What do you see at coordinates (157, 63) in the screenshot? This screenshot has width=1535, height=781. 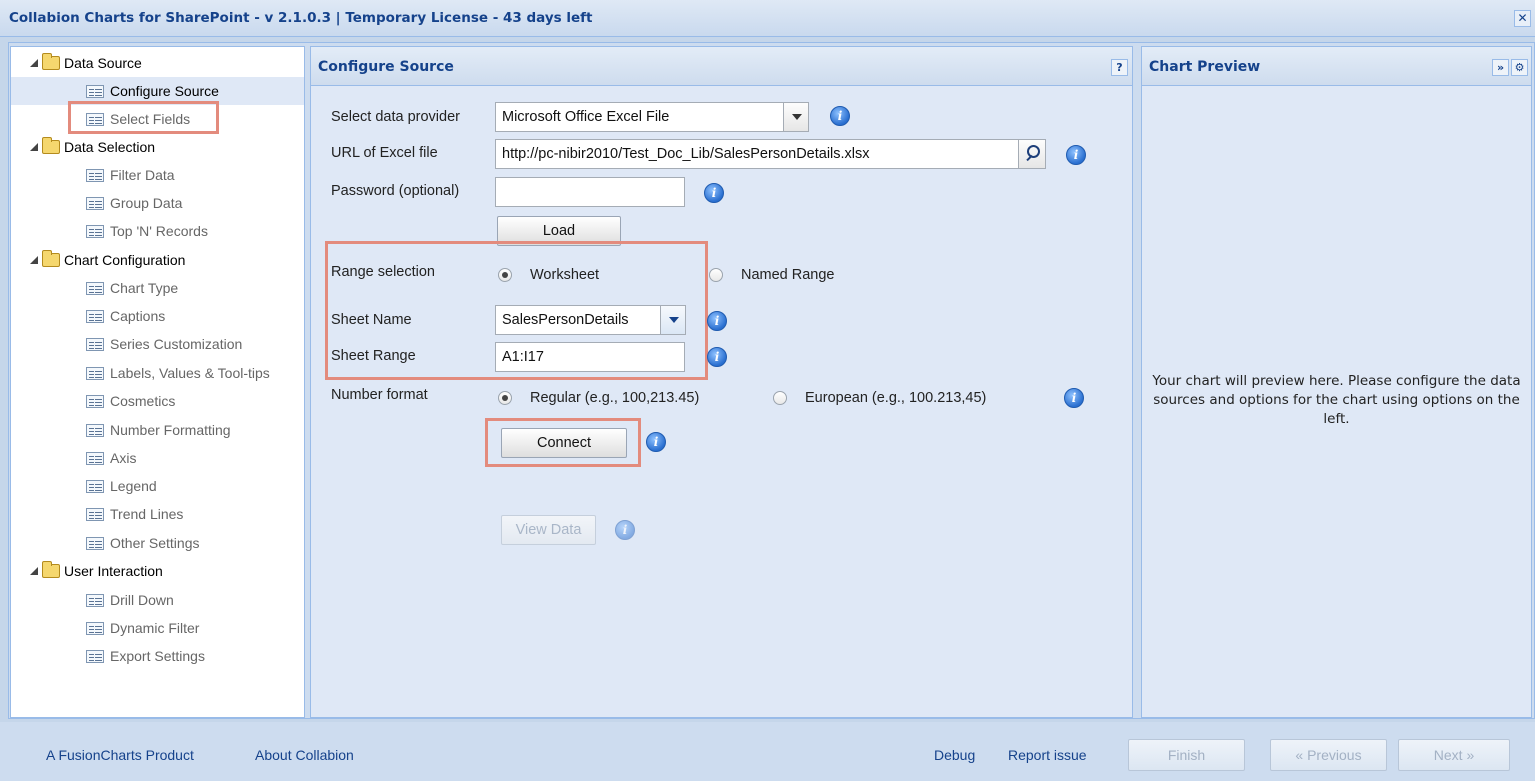 I see `tree-group-data-source: Data Source` at bounding box center [157, 63].